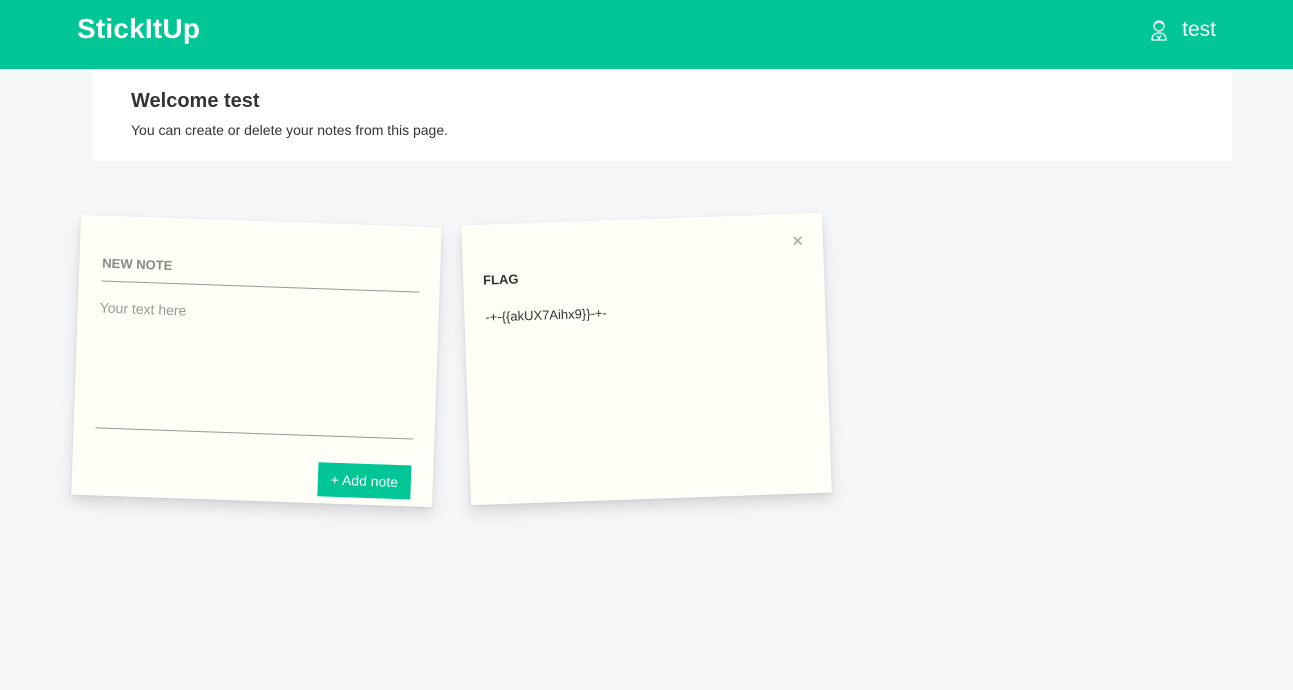 The height and width of the screenshot is (690, 1293). Describe the element at coordinates (195, 101) in the screenshot. I see `welcome-title: Welcome test` at that location.